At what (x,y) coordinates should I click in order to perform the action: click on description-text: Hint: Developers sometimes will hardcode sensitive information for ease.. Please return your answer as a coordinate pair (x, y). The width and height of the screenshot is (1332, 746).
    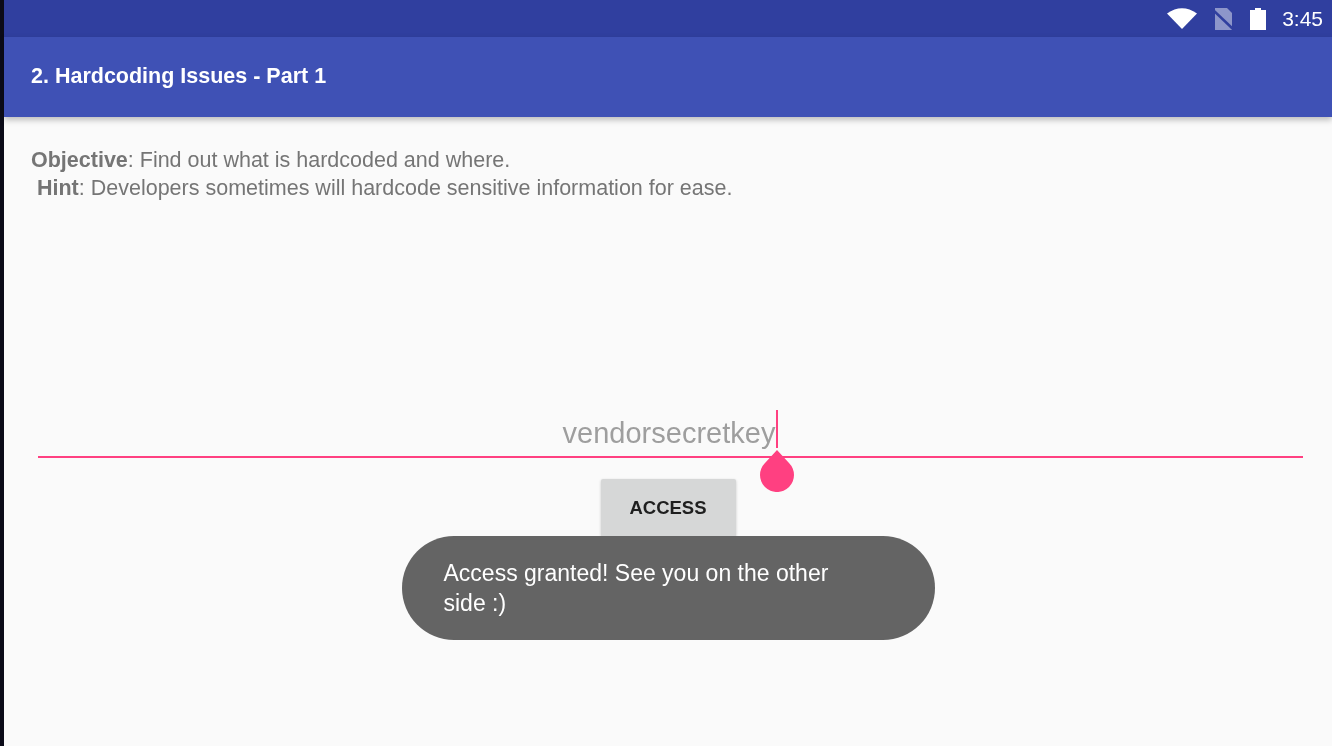
    Looking at the image, I should click on (385, 188).